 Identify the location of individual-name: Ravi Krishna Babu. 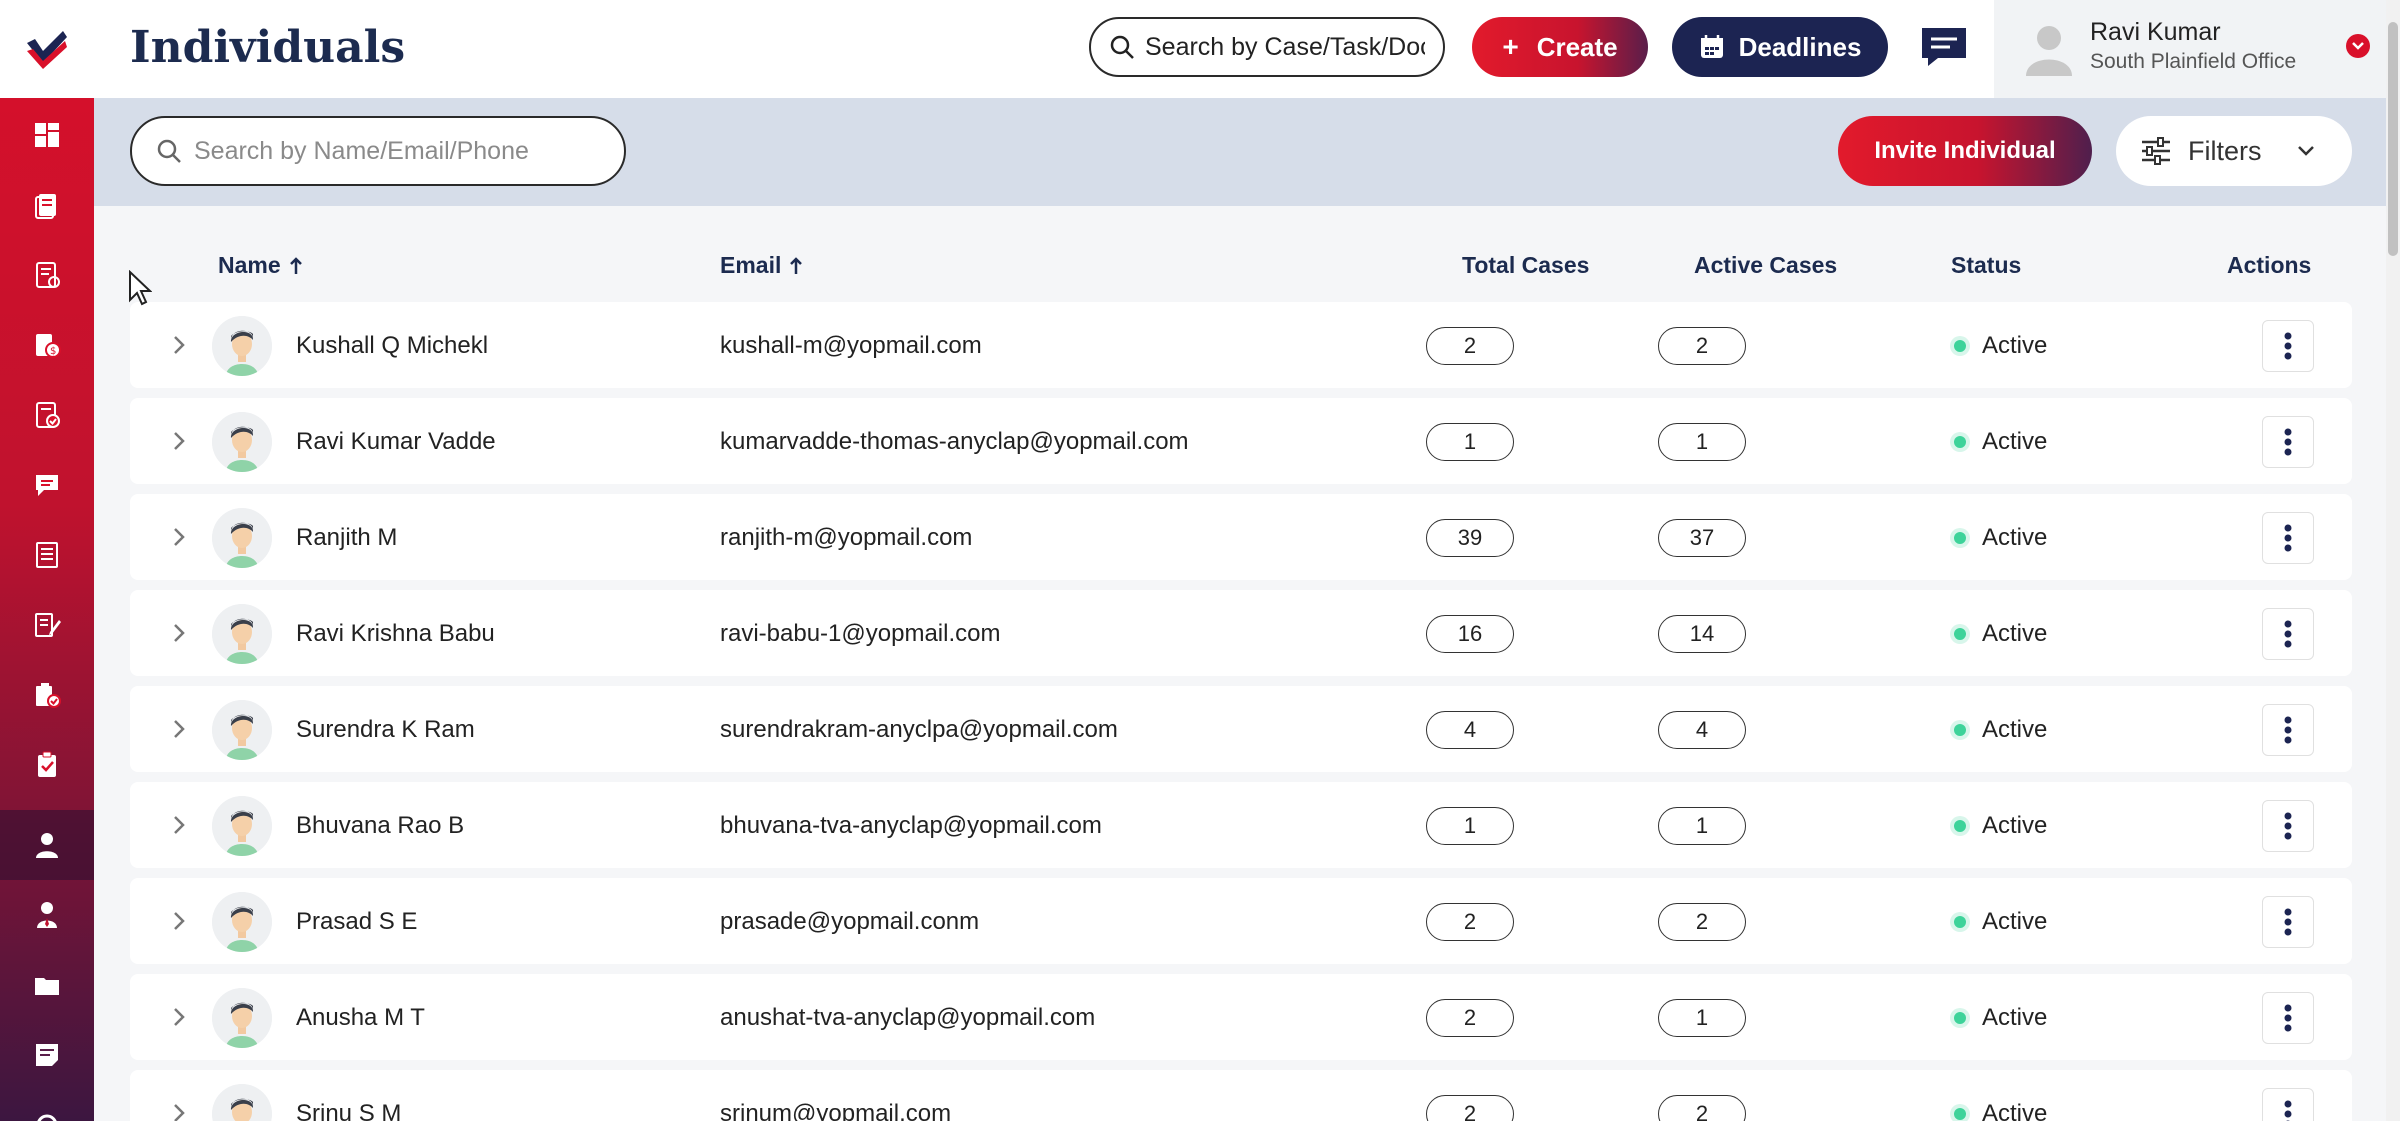
(395, 634).